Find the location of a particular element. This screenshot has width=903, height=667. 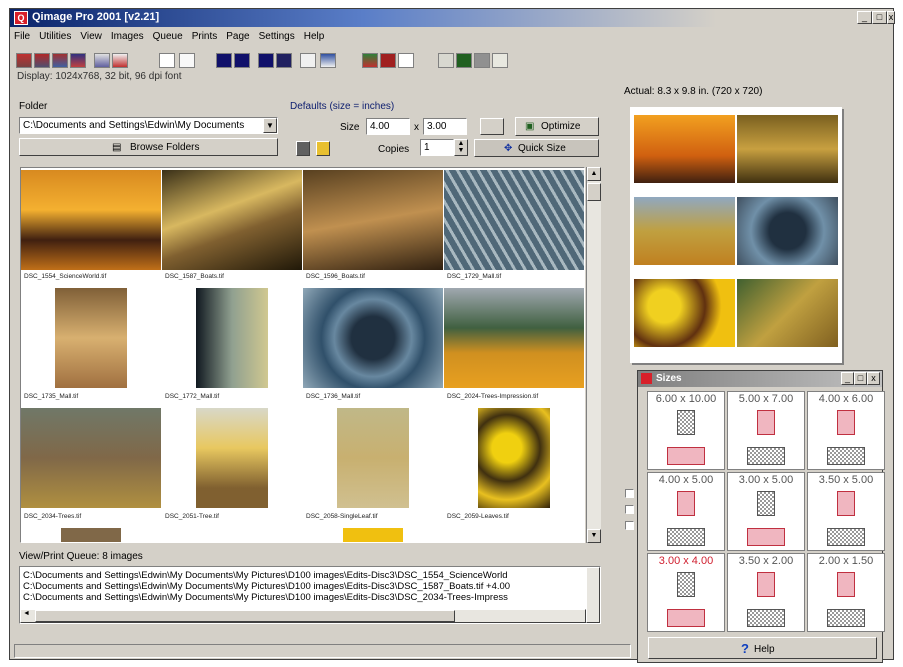

minimize-button: _ is located at coordinates (864, 17).